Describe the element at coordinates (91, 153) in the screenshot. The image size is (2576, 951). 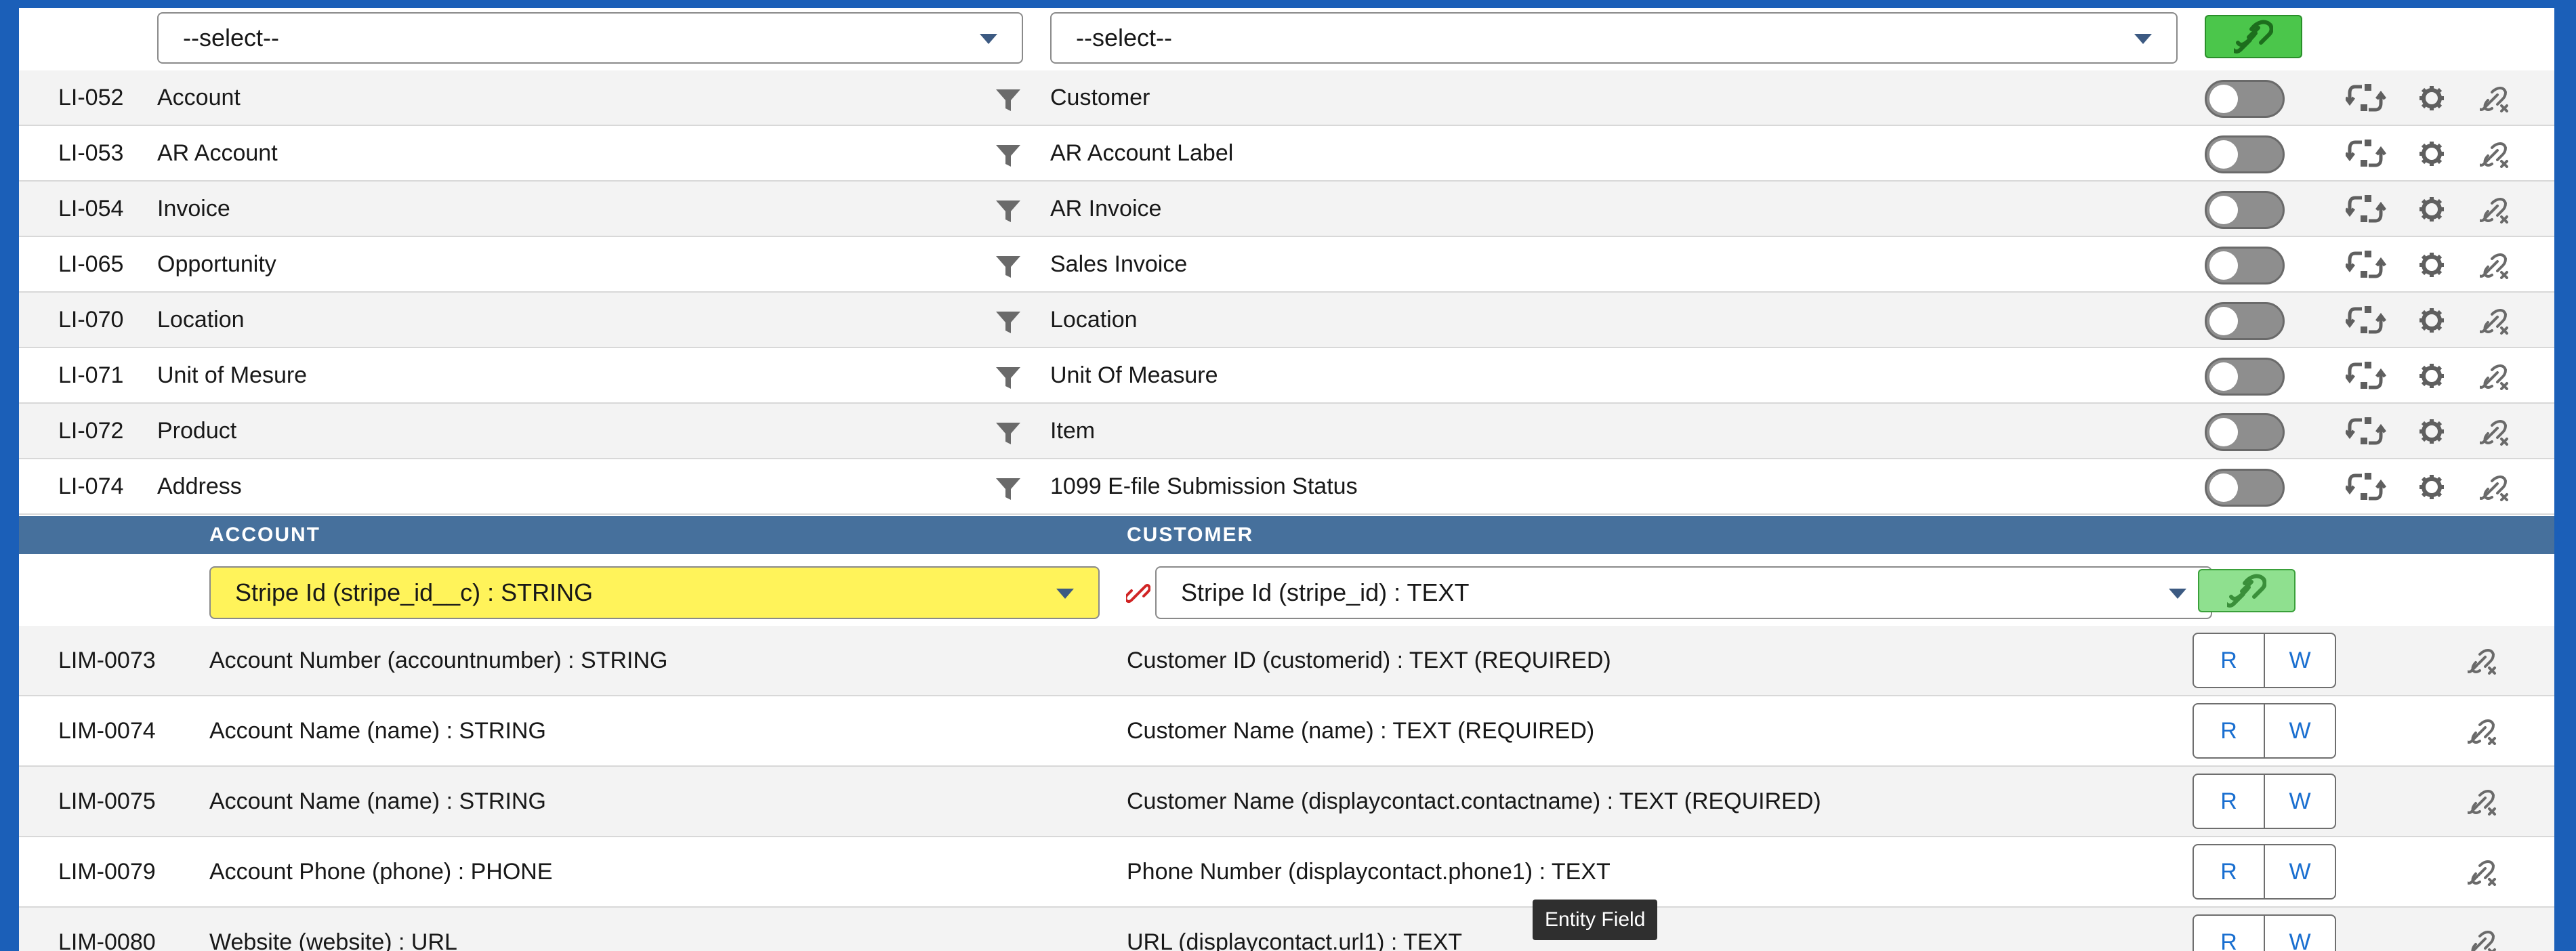
I see `mapping-id: LI-053` at that location.